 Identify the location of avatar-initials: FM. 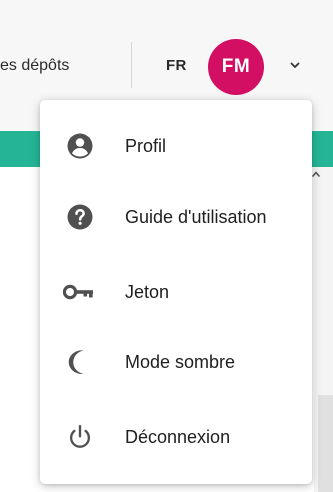
(236, 66).